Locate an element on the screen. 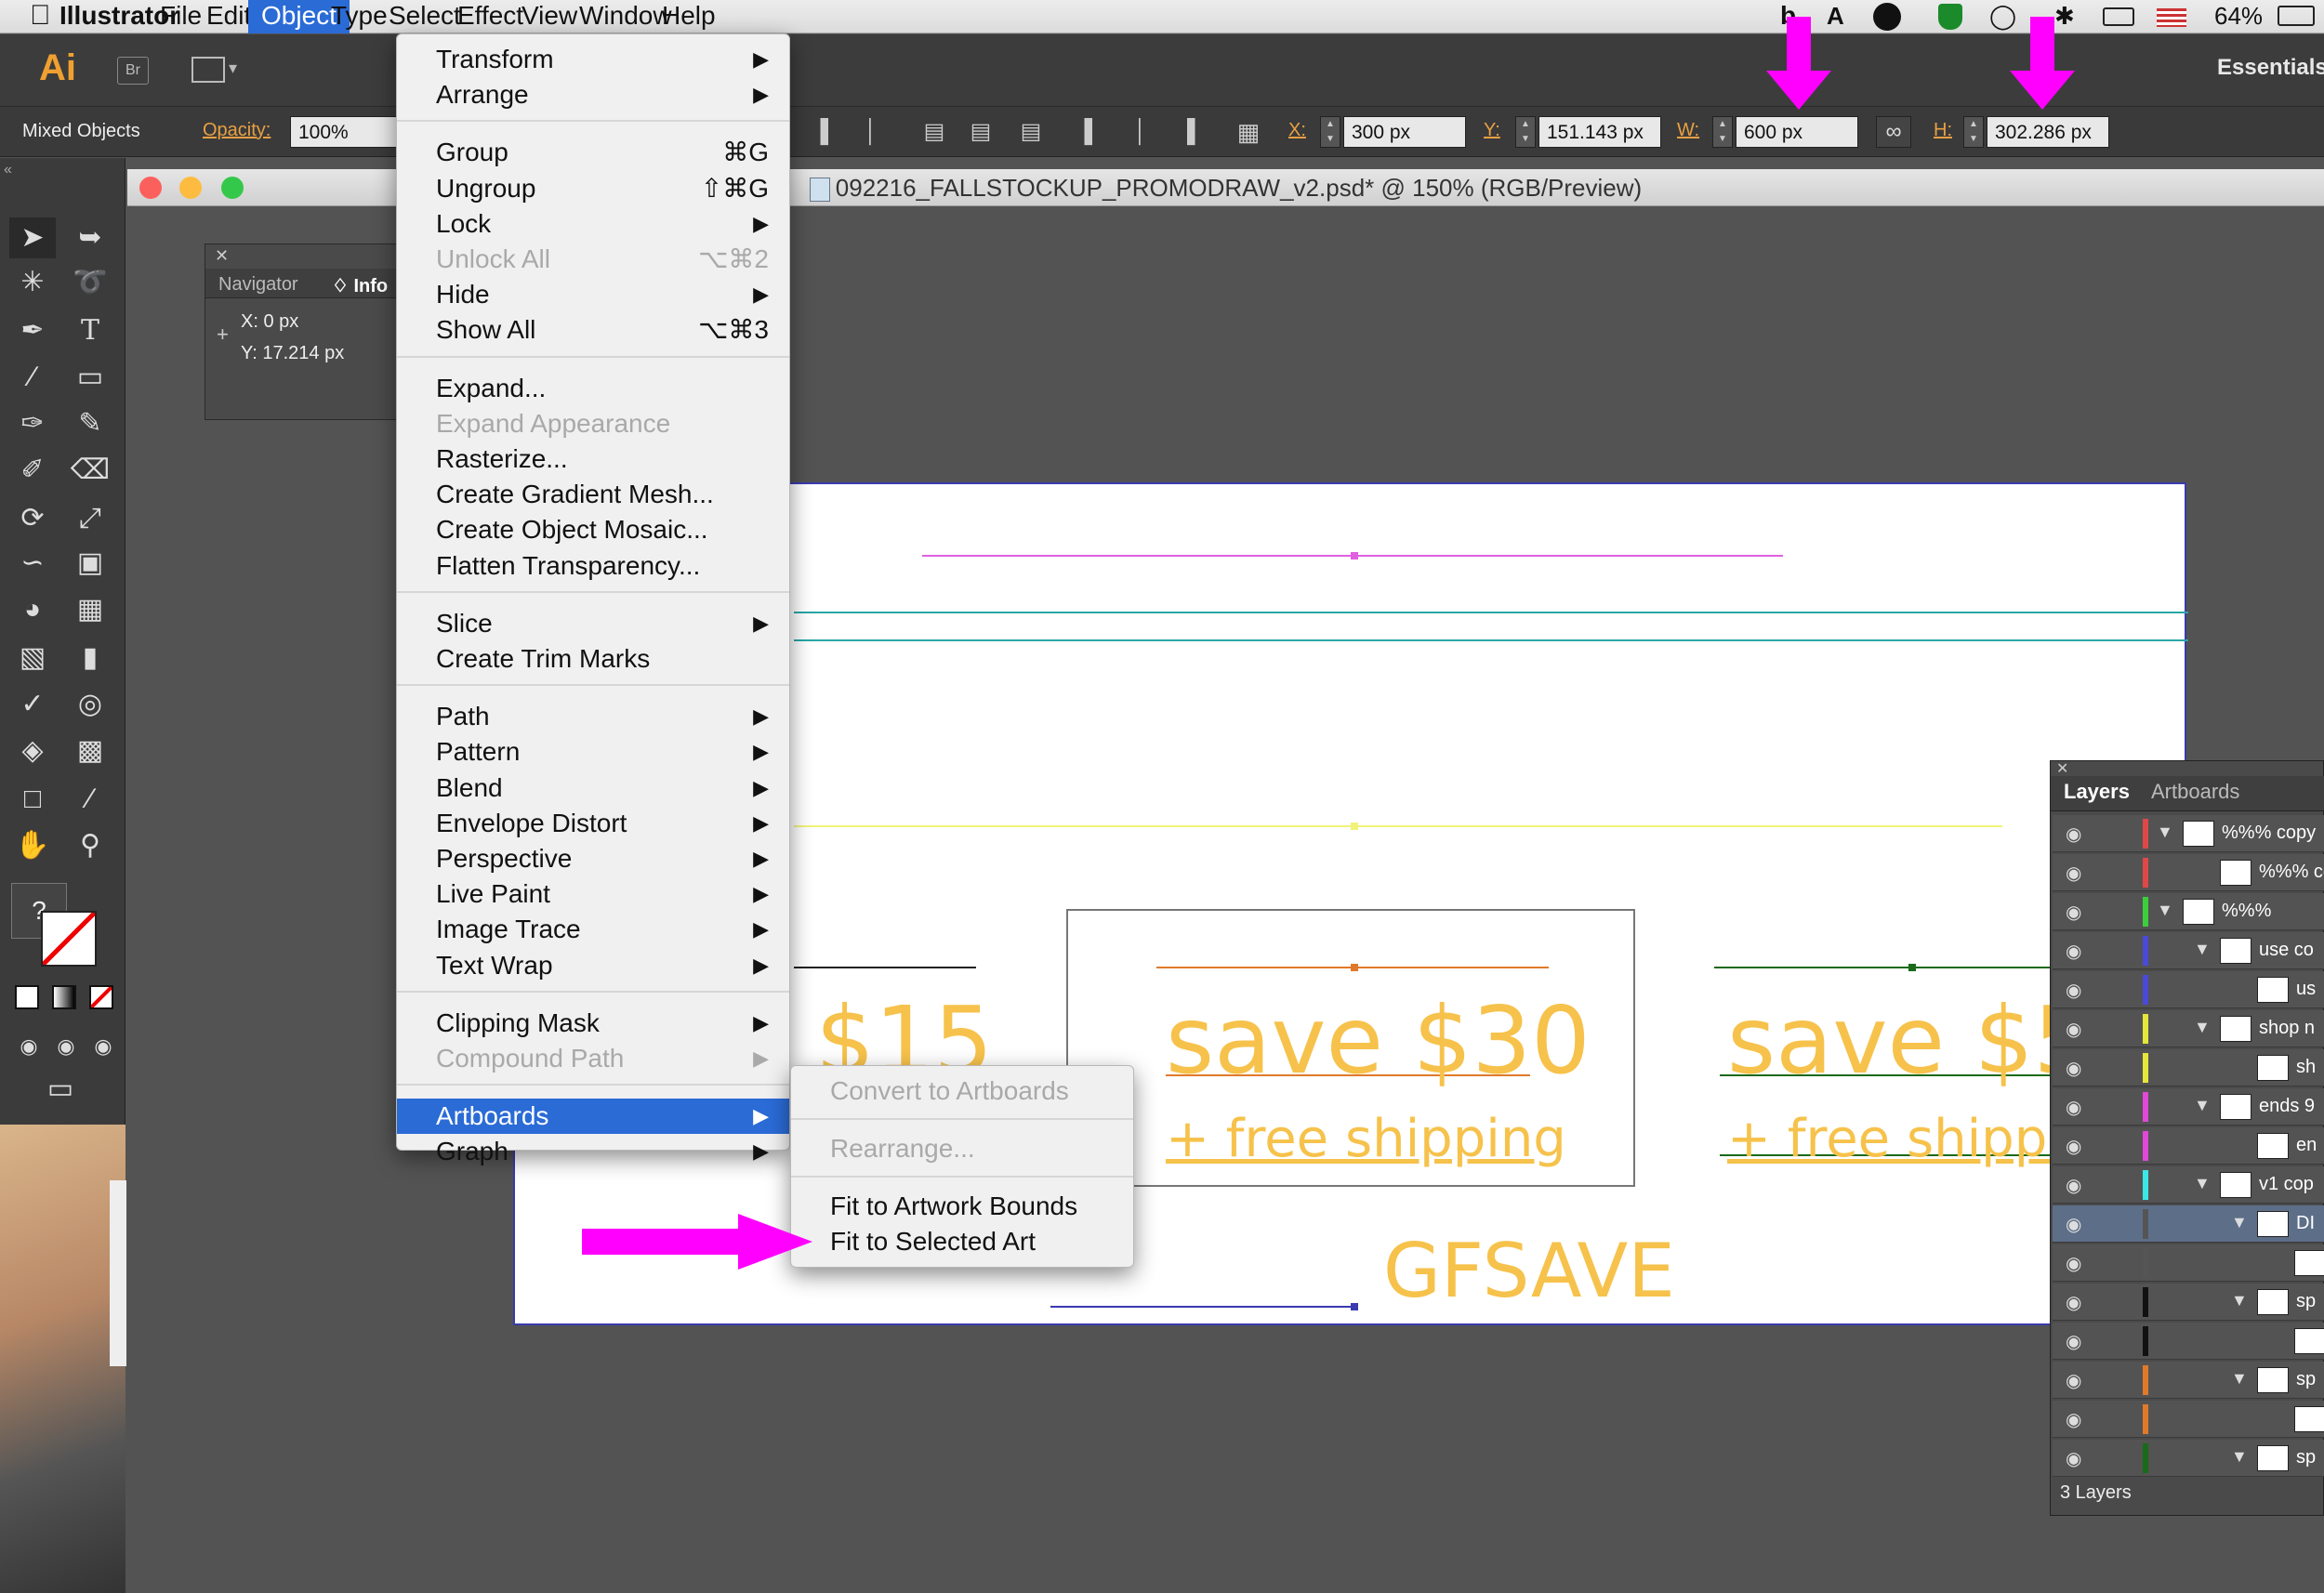  annotation-arrow-w is located at coordinates (1798, 63).